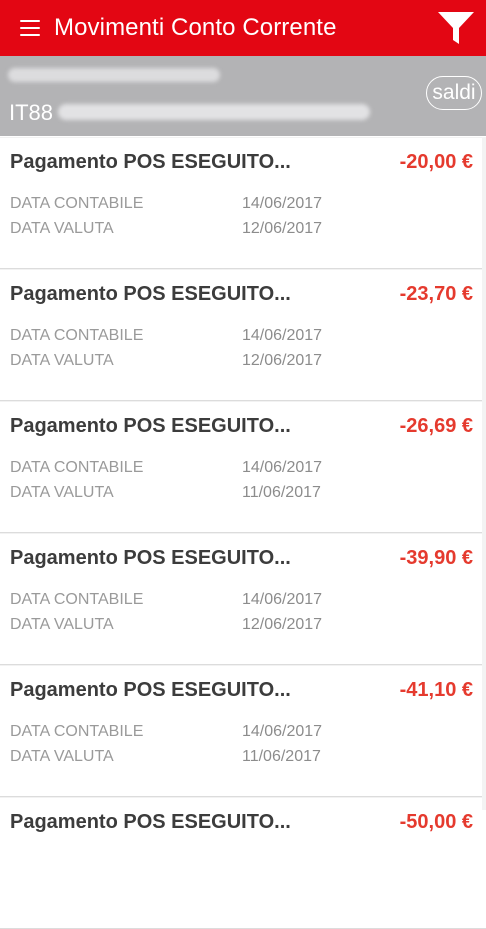  Describe the element at coordinates (436, 558) in the screenshot. I see `transaction-amount: -39,90 €` at that location.